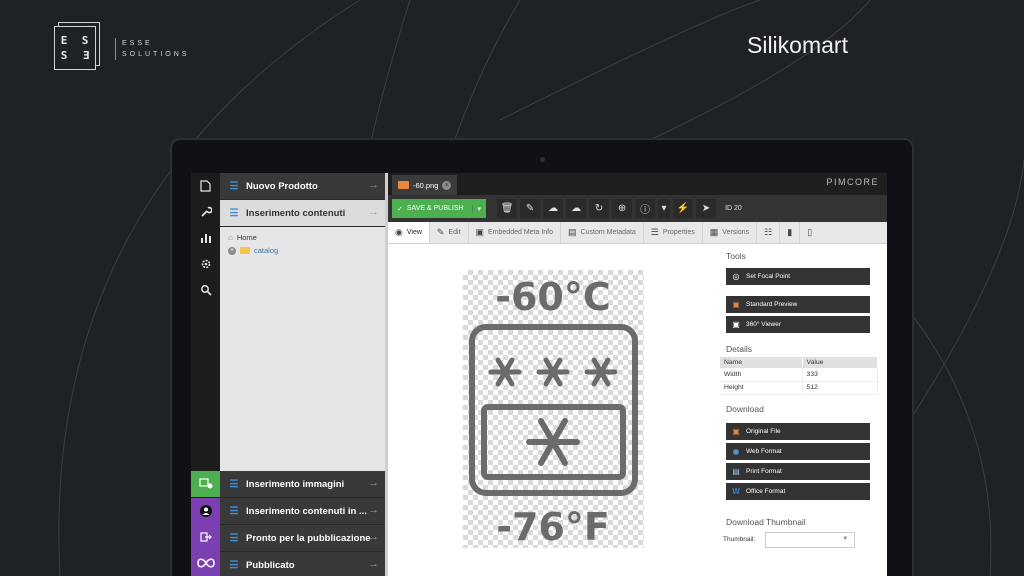 This screenshot has width=1024, height=576. Describe the element at coordinates (766, 491) in the screenshot. I see `button-label: Office Format` at that location.